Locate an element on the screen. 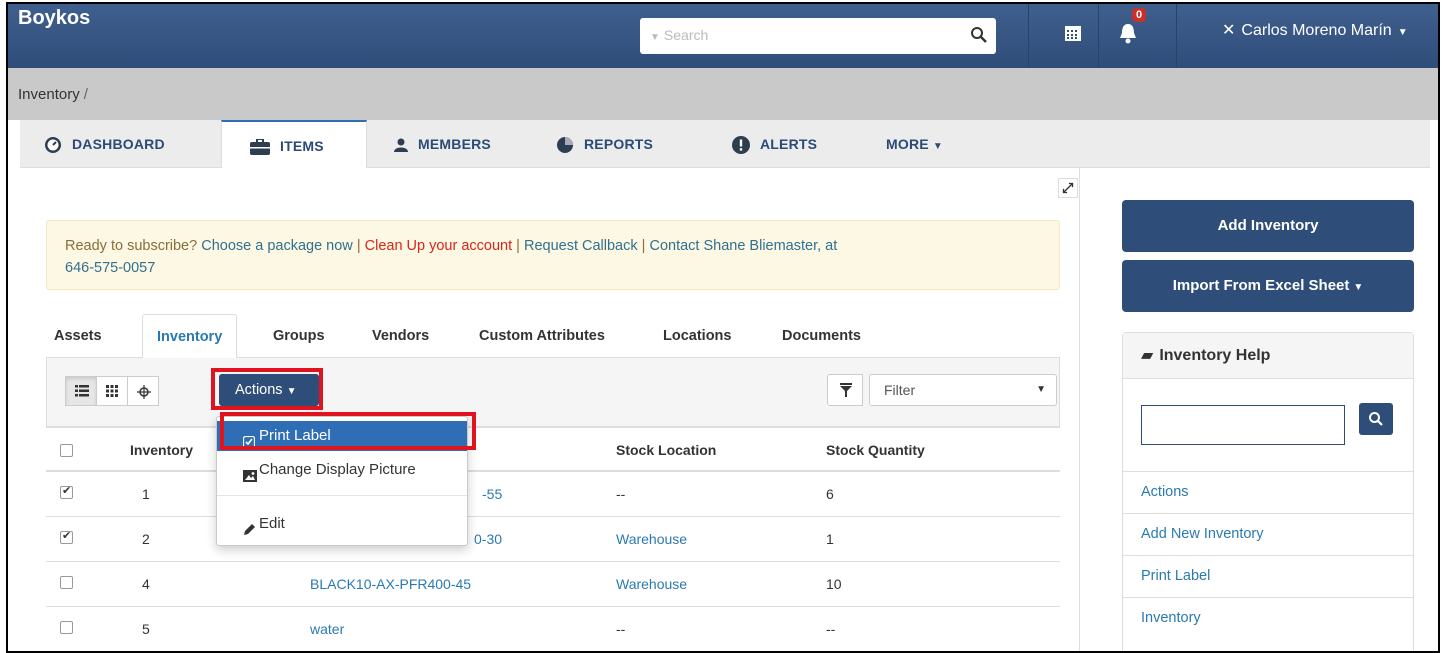 The image size is (1442, 653). briefcase-icon is located at coordinates (260, 147).